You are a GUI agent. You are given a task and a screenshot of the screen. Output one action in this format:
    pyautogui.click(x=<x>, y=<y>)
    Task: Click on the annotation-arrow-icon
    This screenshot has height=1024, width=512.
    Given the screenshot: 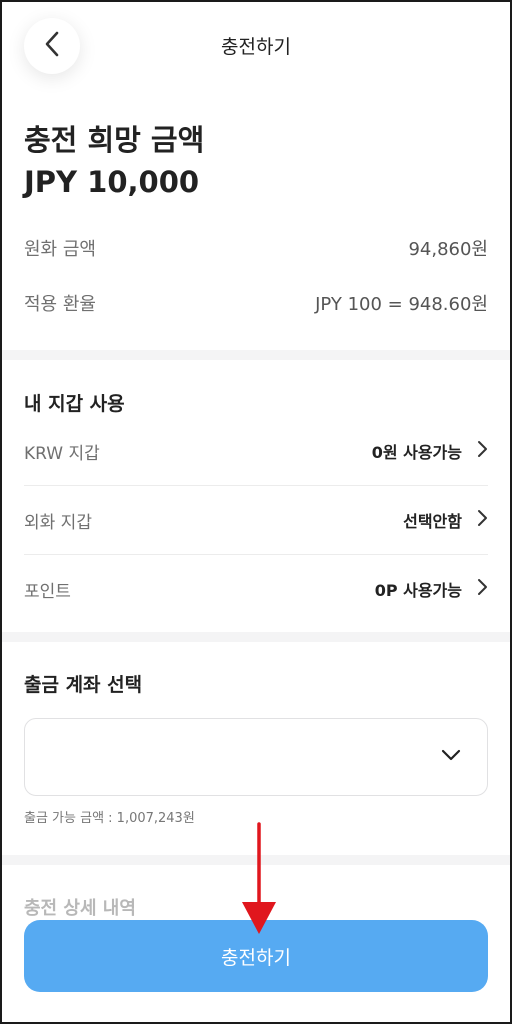 What is the action you would take?
    pyautogui.click(x=259, y=878)
    